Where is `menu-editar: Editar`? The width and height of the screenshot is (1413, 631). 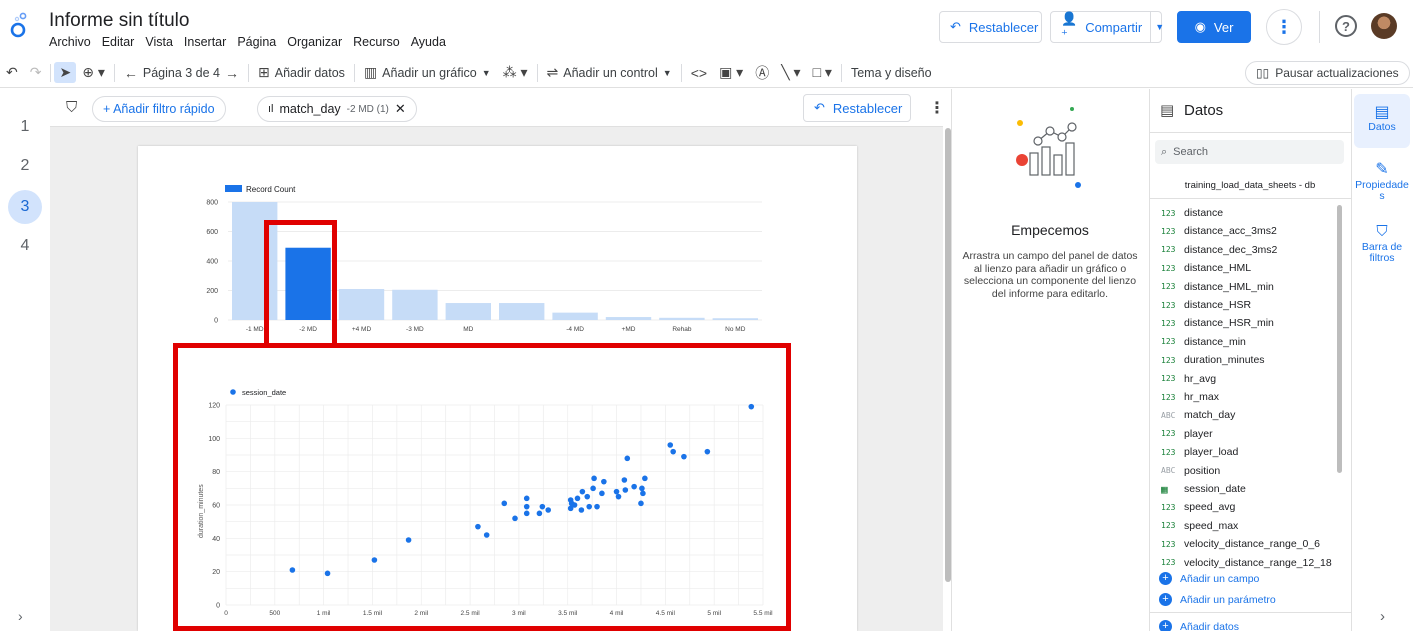 menu-editar: Editar is located at coordinates (118, 42).